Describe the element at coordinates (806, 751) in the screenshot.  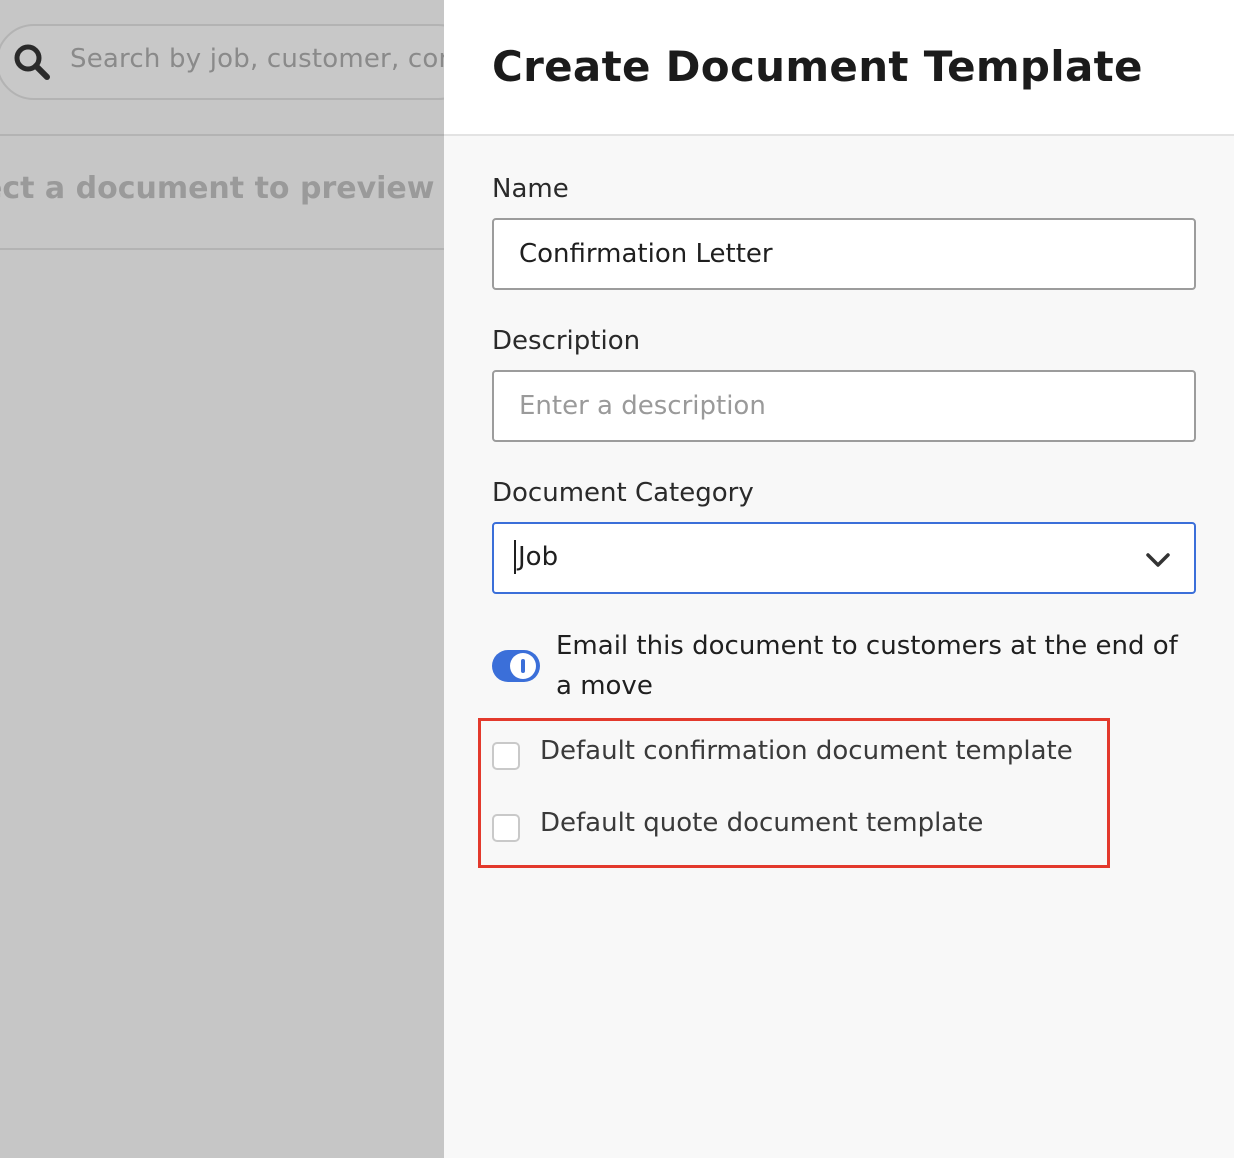
I see `checkbox-label: Default confirmation document template` at that location.